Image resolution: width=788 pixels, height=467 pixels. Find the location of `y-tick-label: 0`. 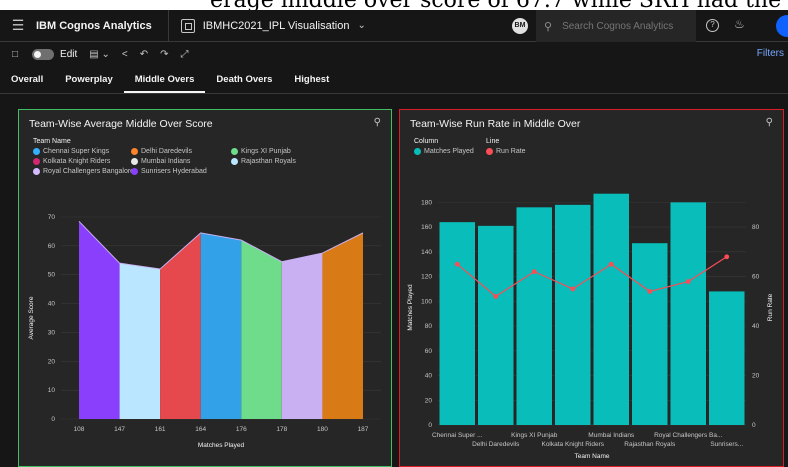

y-tick-label: 0 is located at coordinates (430, 425).